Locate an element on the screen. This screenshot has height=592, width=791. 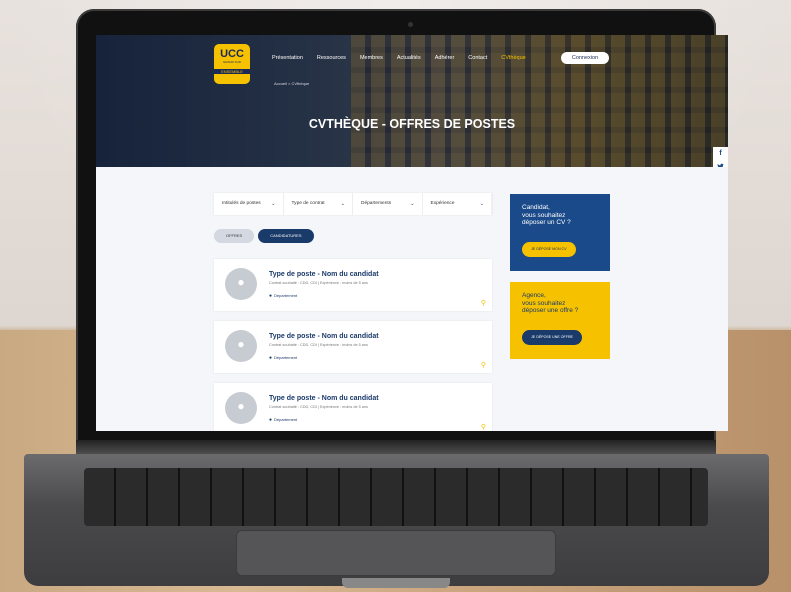
trackpad is located at coordinates (396, 553).